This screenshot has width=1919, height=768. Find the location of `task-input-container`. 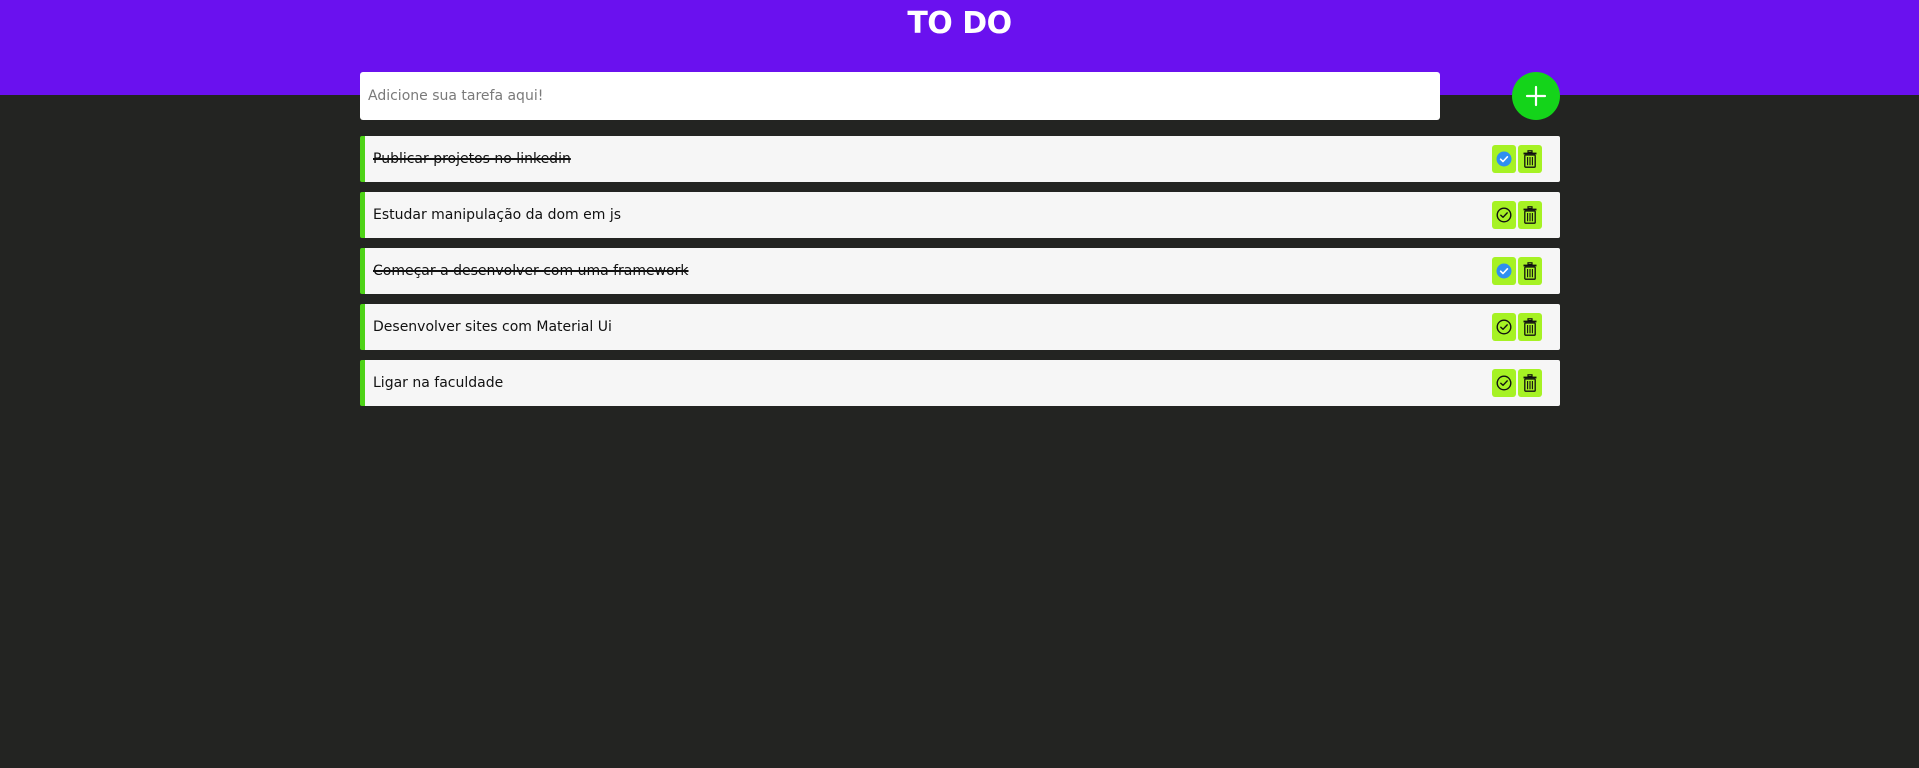

task-input-container is located at coordinates (900, 96).